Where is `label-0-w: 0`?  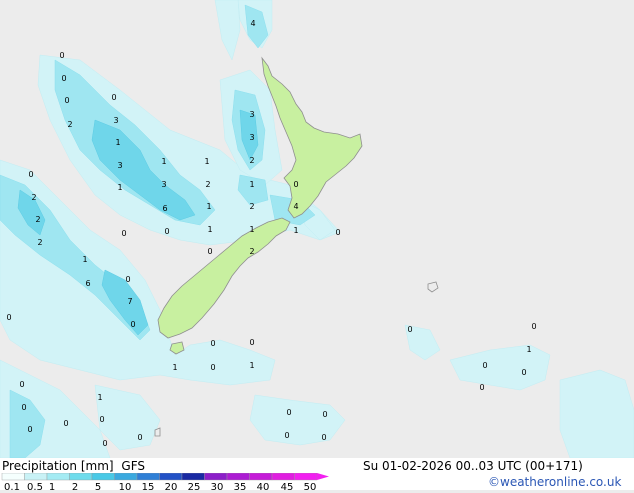
label-0-w: 0 is located at coordinates (30, 174).